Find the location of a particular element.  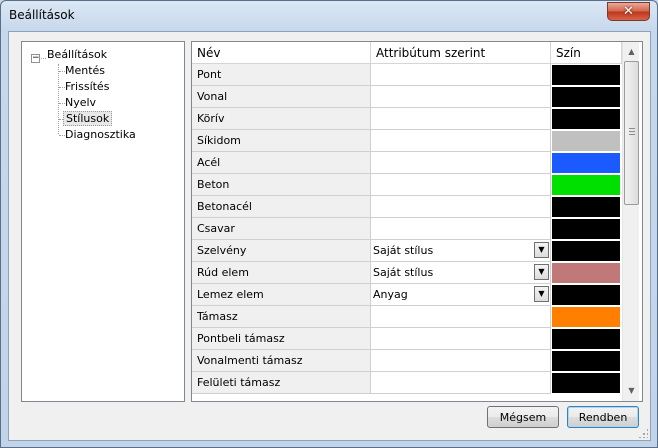

table-row: Szelvény Saját stílus ▼ is located at coordinates (407, 251).